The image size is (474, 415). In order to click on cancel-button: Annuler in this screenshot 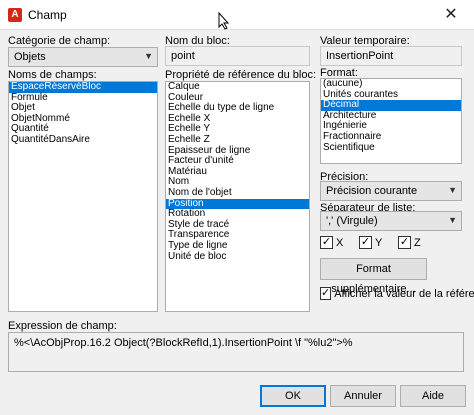, I will do `click(363, 396)`.